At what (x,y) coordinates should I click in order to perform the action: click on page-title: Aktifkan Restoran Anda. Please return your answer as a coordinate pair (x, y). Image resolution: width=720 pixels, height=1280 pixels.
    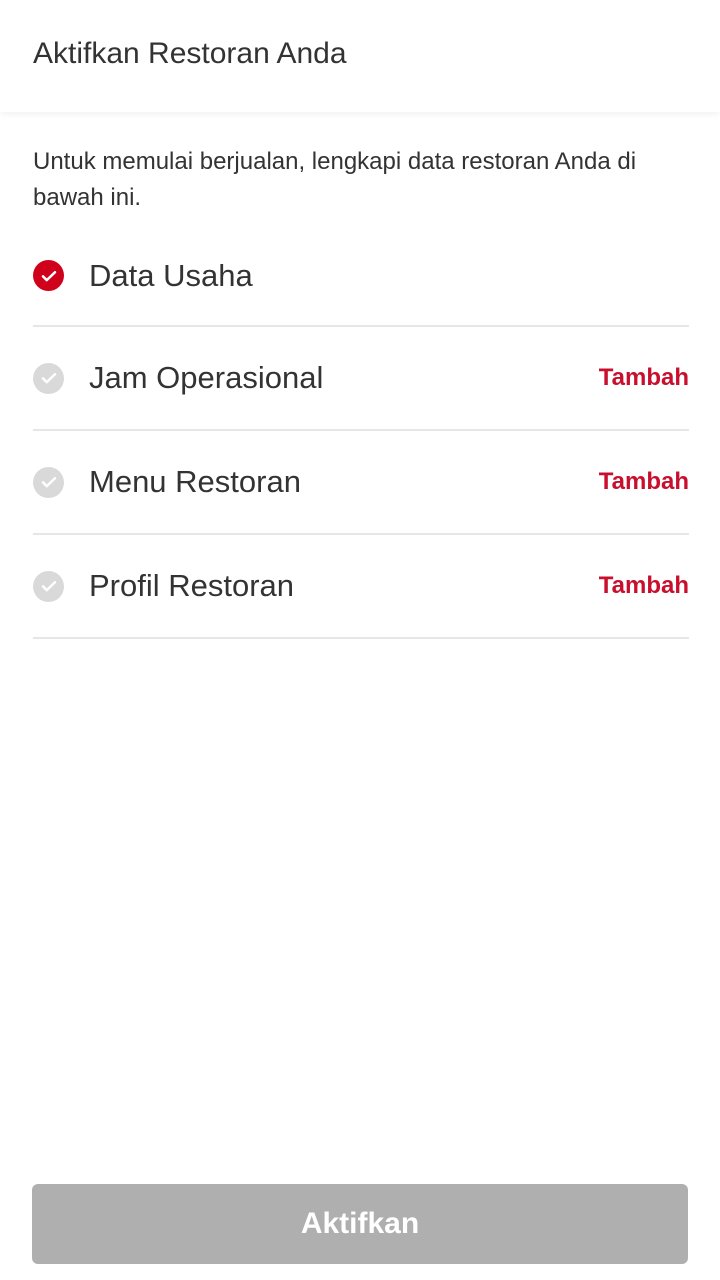
    Looking at the image, I should click on (190, 53).